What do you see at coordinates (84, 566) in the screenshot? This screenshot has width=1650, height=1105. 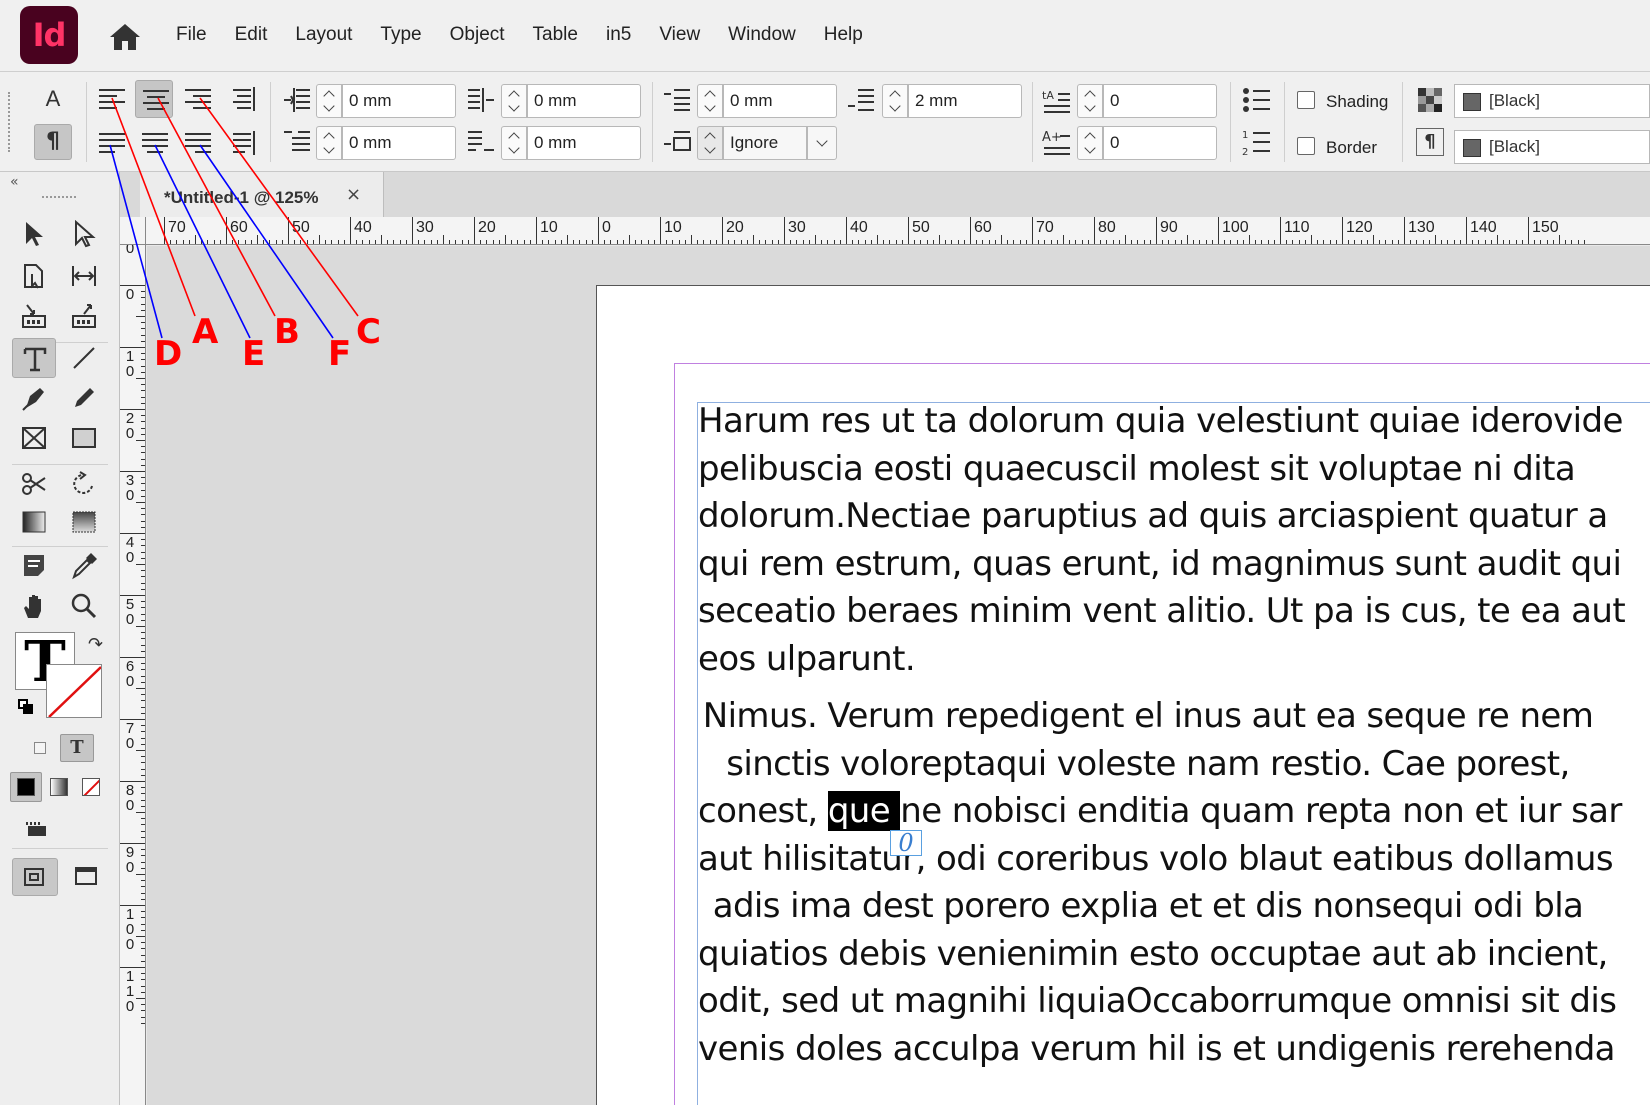 I see `eyedropper-tool` at bounding box center [84, 566].